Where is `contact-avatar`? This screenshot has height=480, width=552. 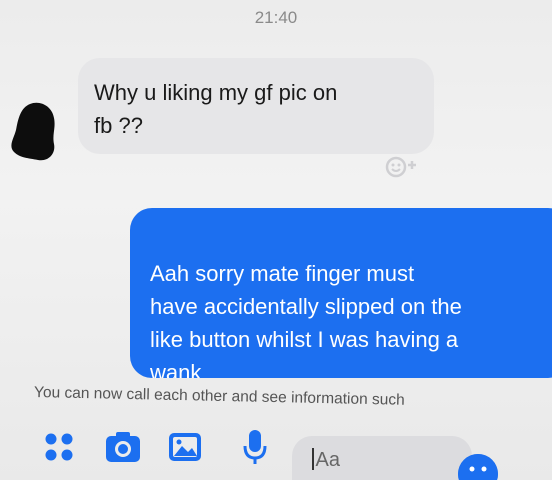 contact-avatar is located at coordinates (35, 132).